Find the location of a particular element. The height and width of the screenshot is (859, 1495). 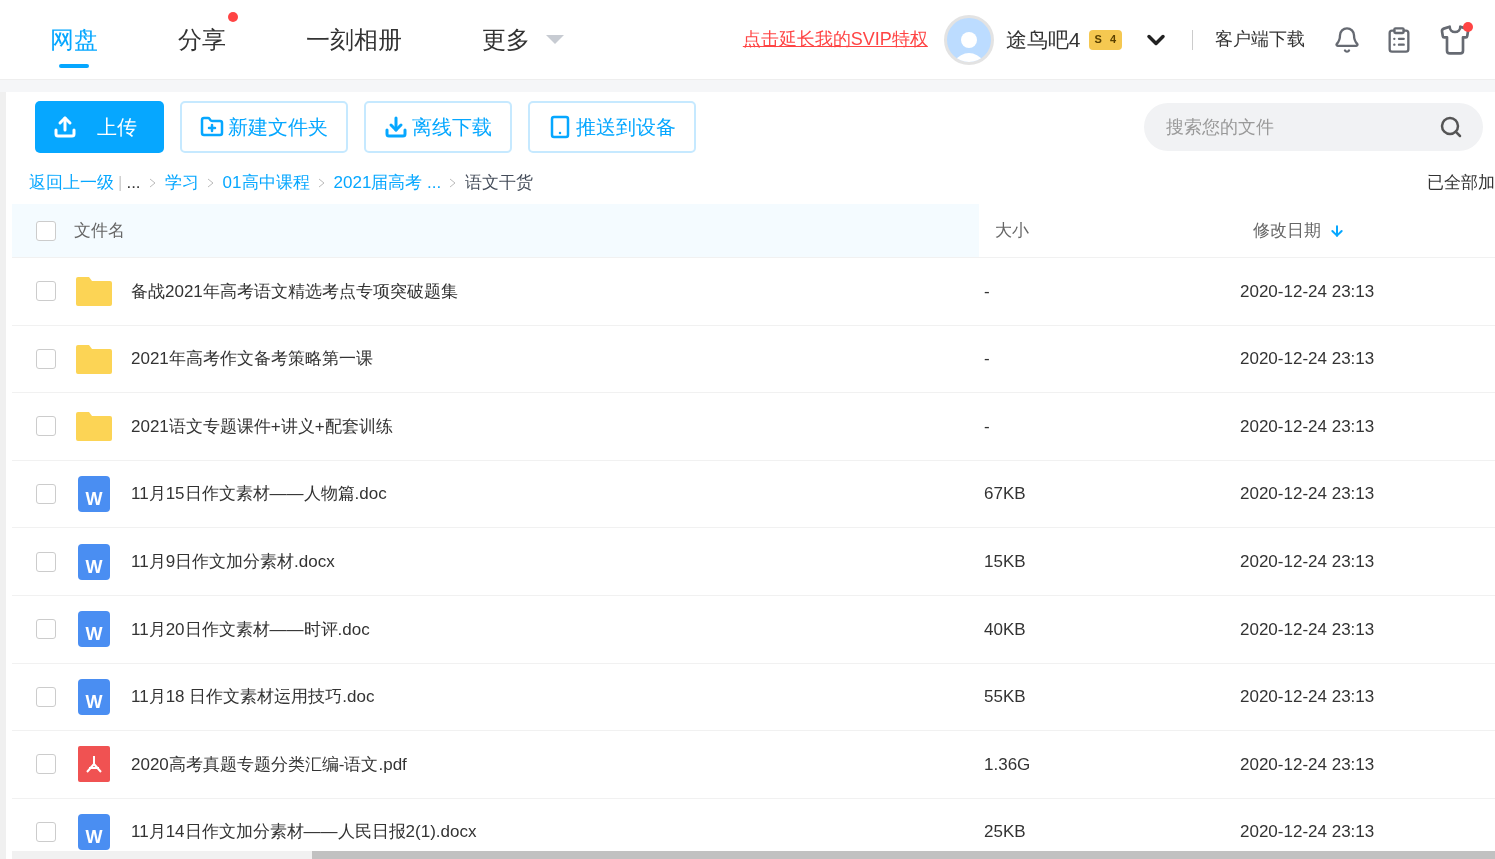

device-icon is located at coordinates (560, 127).